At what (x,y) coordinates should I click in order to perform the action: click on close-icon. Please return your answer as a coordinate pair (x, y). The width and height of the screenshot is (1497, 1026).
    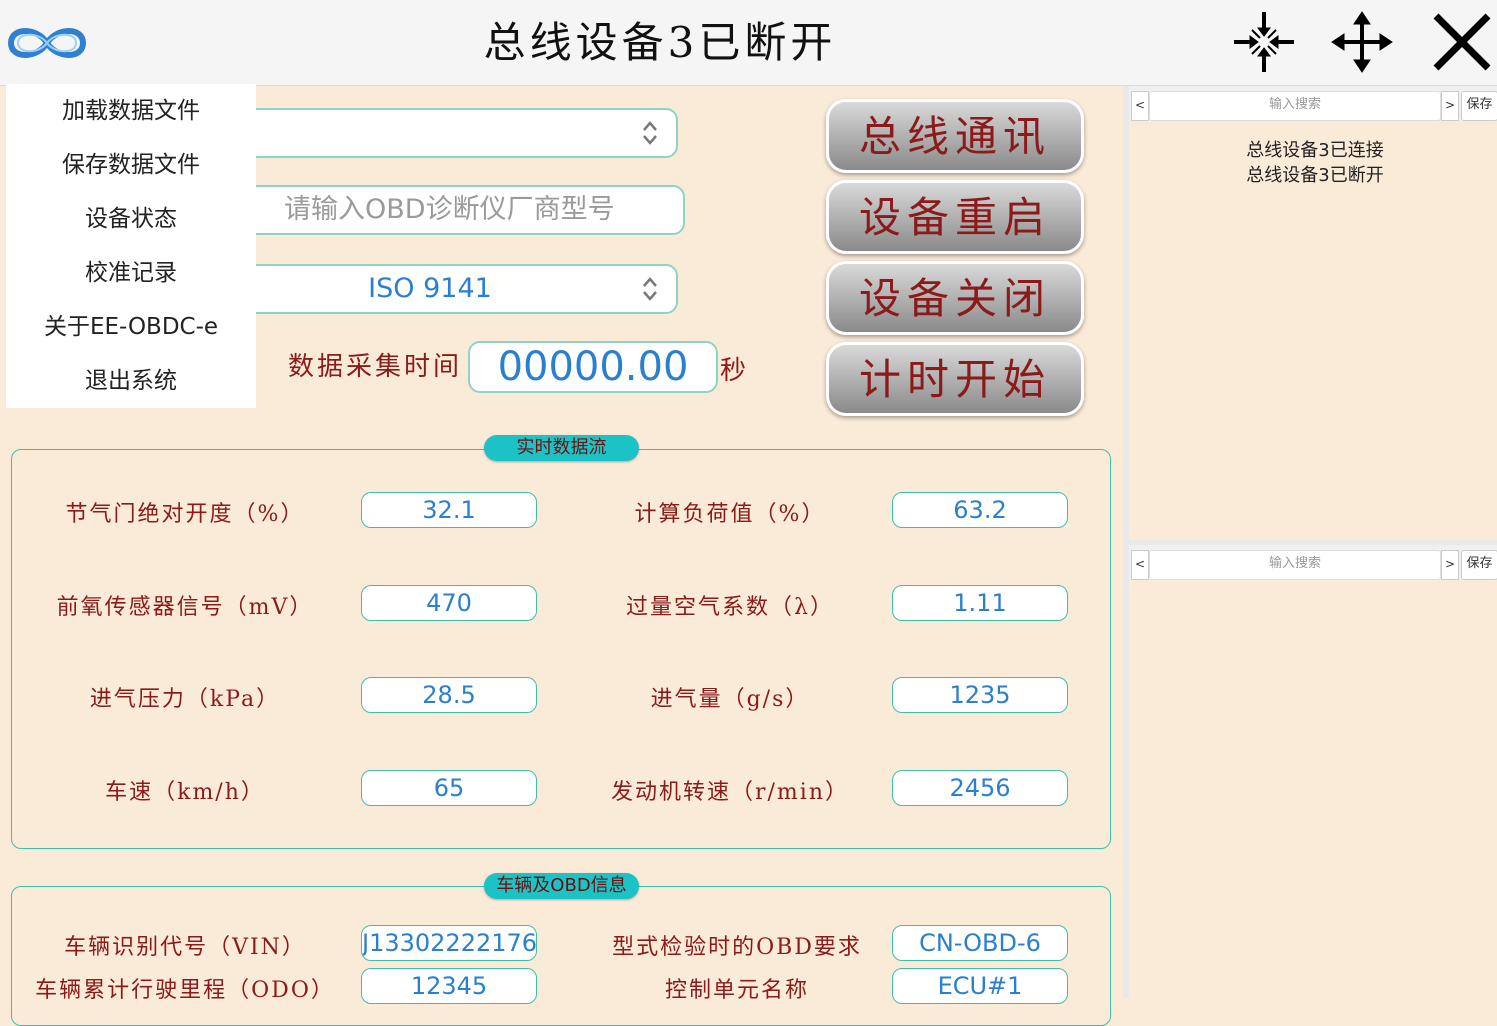
    Looking at the image, I should click on (1462, 42).